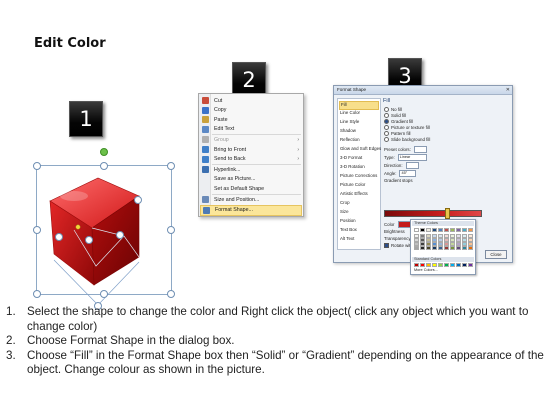  What do you see at coordinates (251, 129) in the screenshot?
I see `menu-item-edit-text: Edit Text` at bounding box center [251, 129].